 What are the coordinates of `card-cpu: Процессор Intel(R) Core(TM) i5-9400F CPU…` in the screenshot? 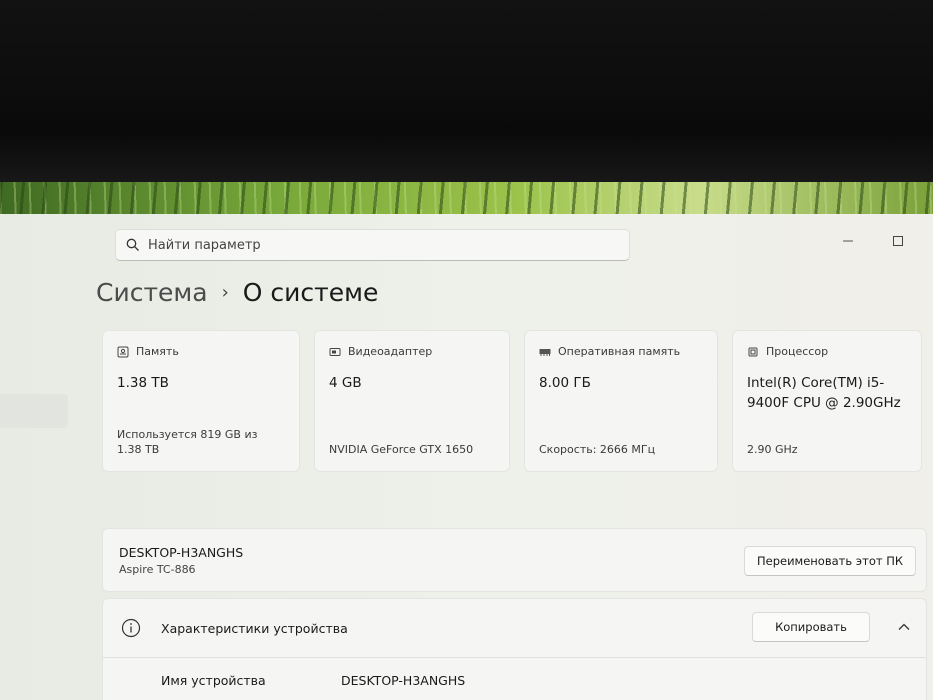 It's located at (827, 401).